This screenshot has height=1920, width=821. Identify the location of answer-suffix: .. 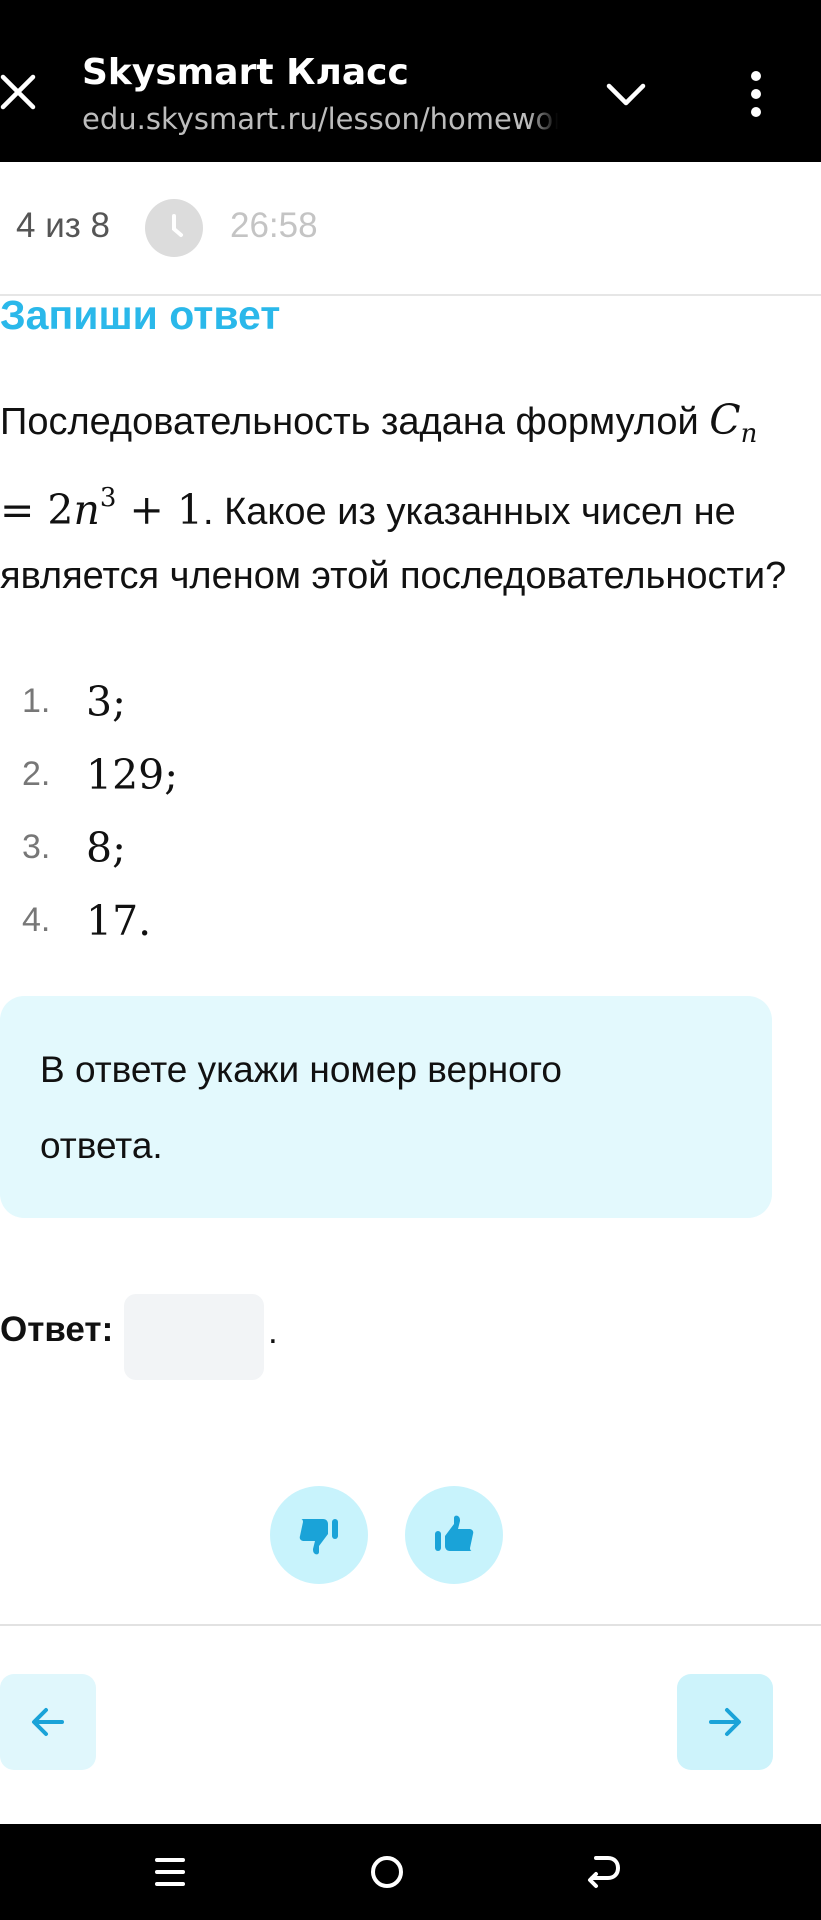
(273, 1331).